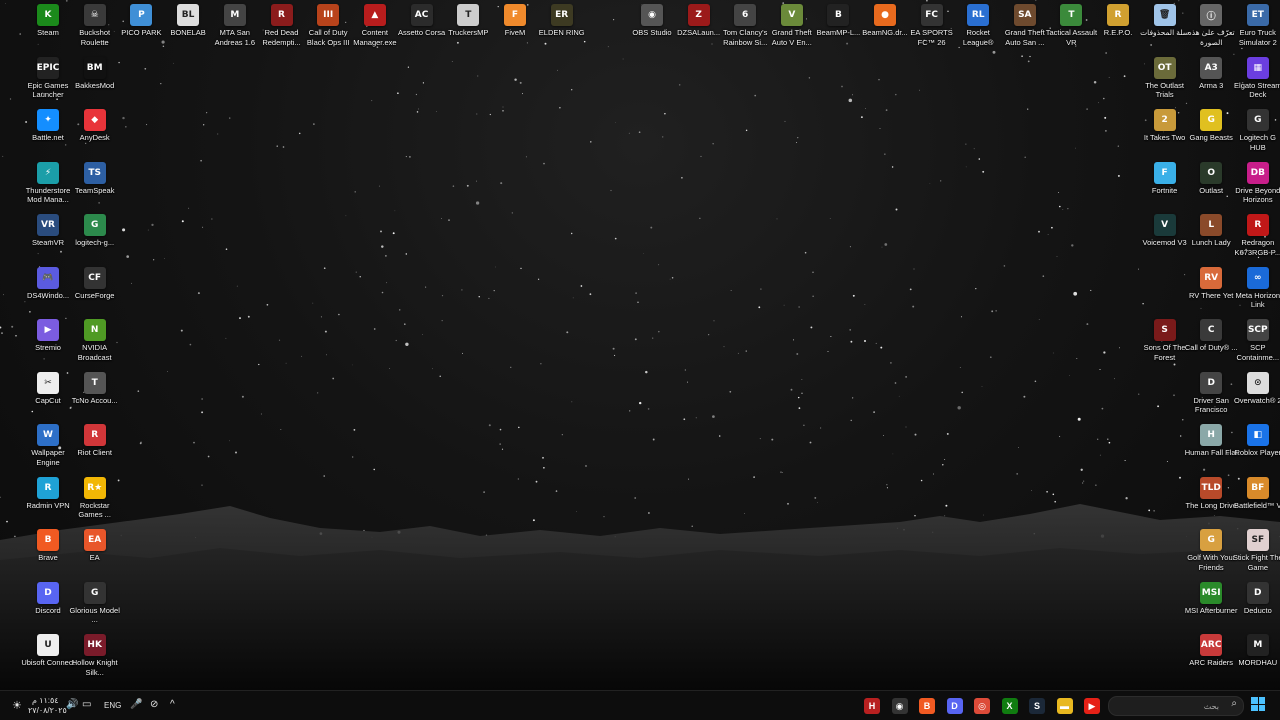 This screenshot has width=1280, height=720. What do you see at coordinates (48, 546) in the screenshot?
I see `desktop-icon-brave: B Brave` at bounding box center [48, 546].